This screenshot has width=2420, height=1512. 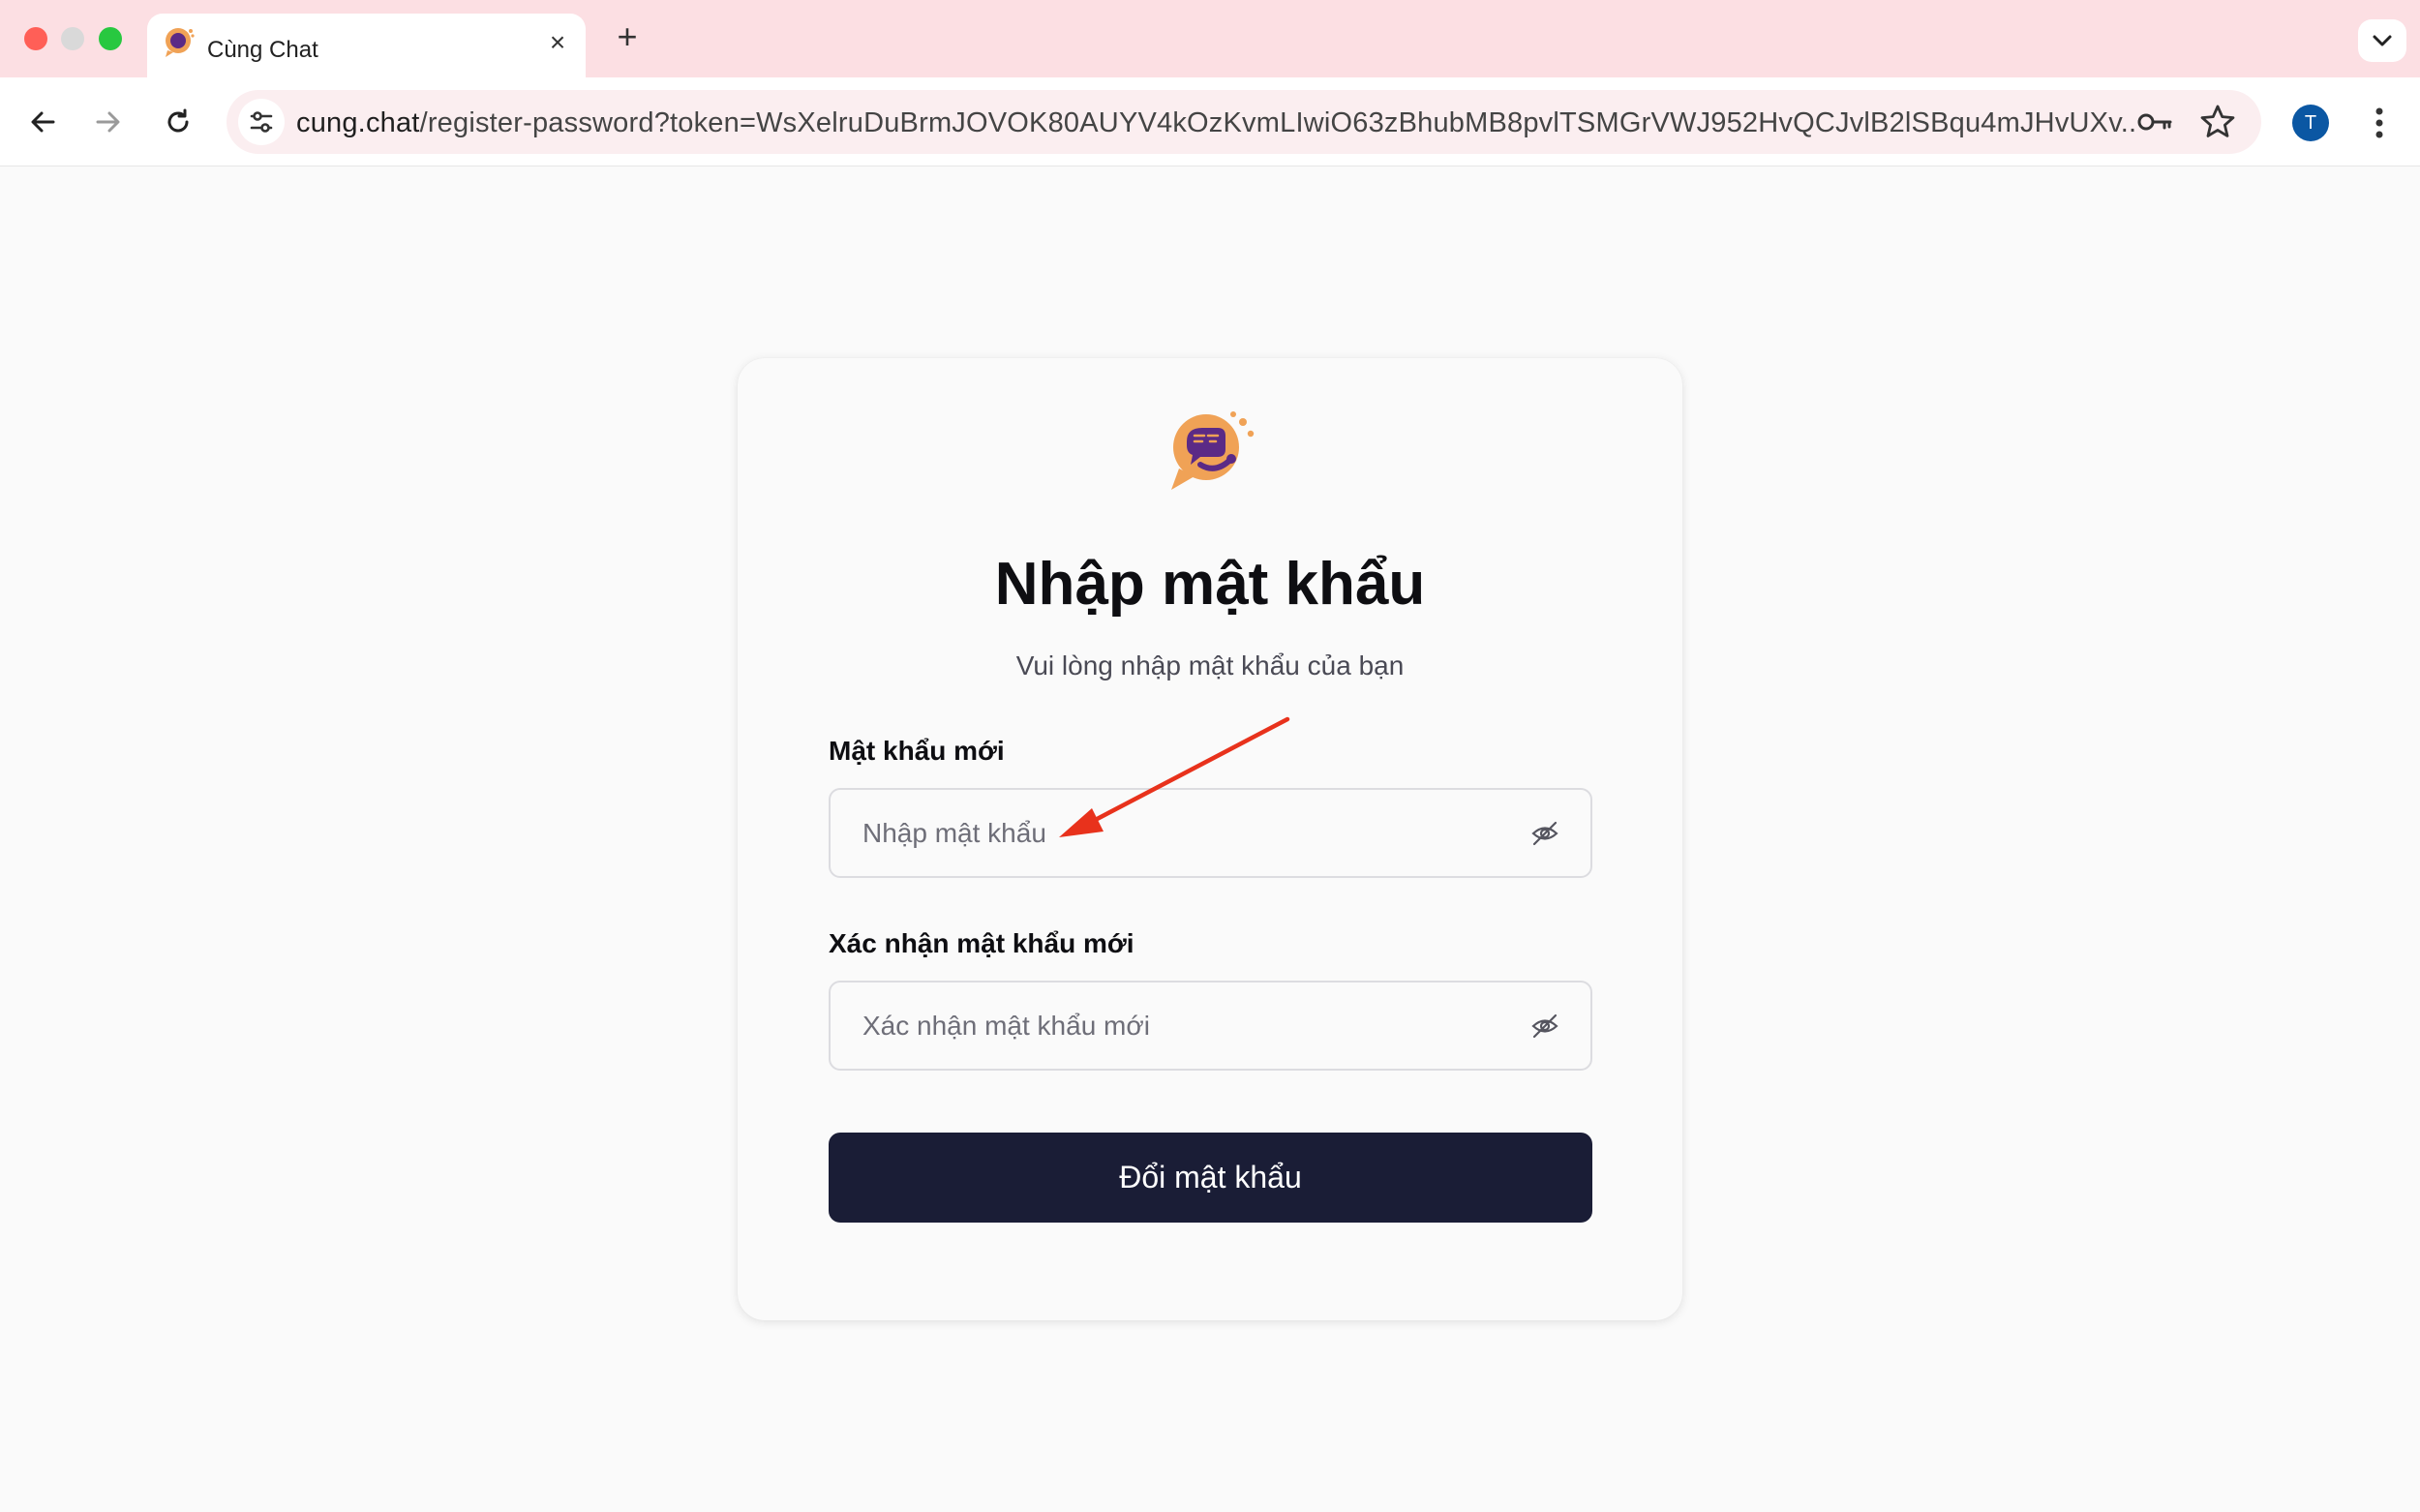 What do you see at coordinates (180, 42) in the screenshot?
I see `cung-chat-favicon-icon` at bounding box center [180, 42].